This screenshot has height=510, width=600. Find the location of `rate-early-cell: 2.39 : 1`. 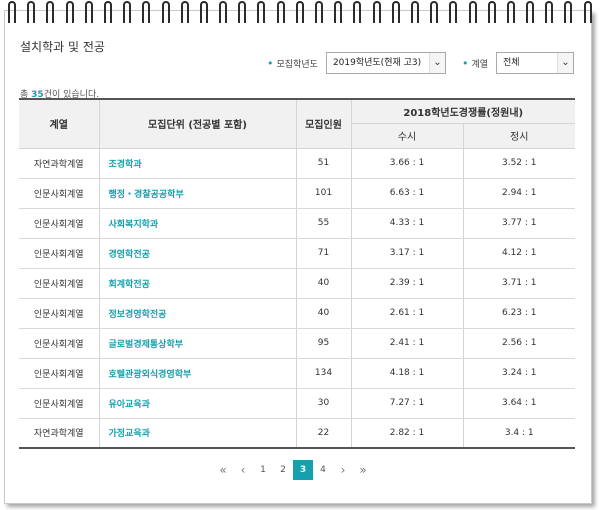

rate-early-cell: 2.39 : 1 is located at coordinates (406, 283).